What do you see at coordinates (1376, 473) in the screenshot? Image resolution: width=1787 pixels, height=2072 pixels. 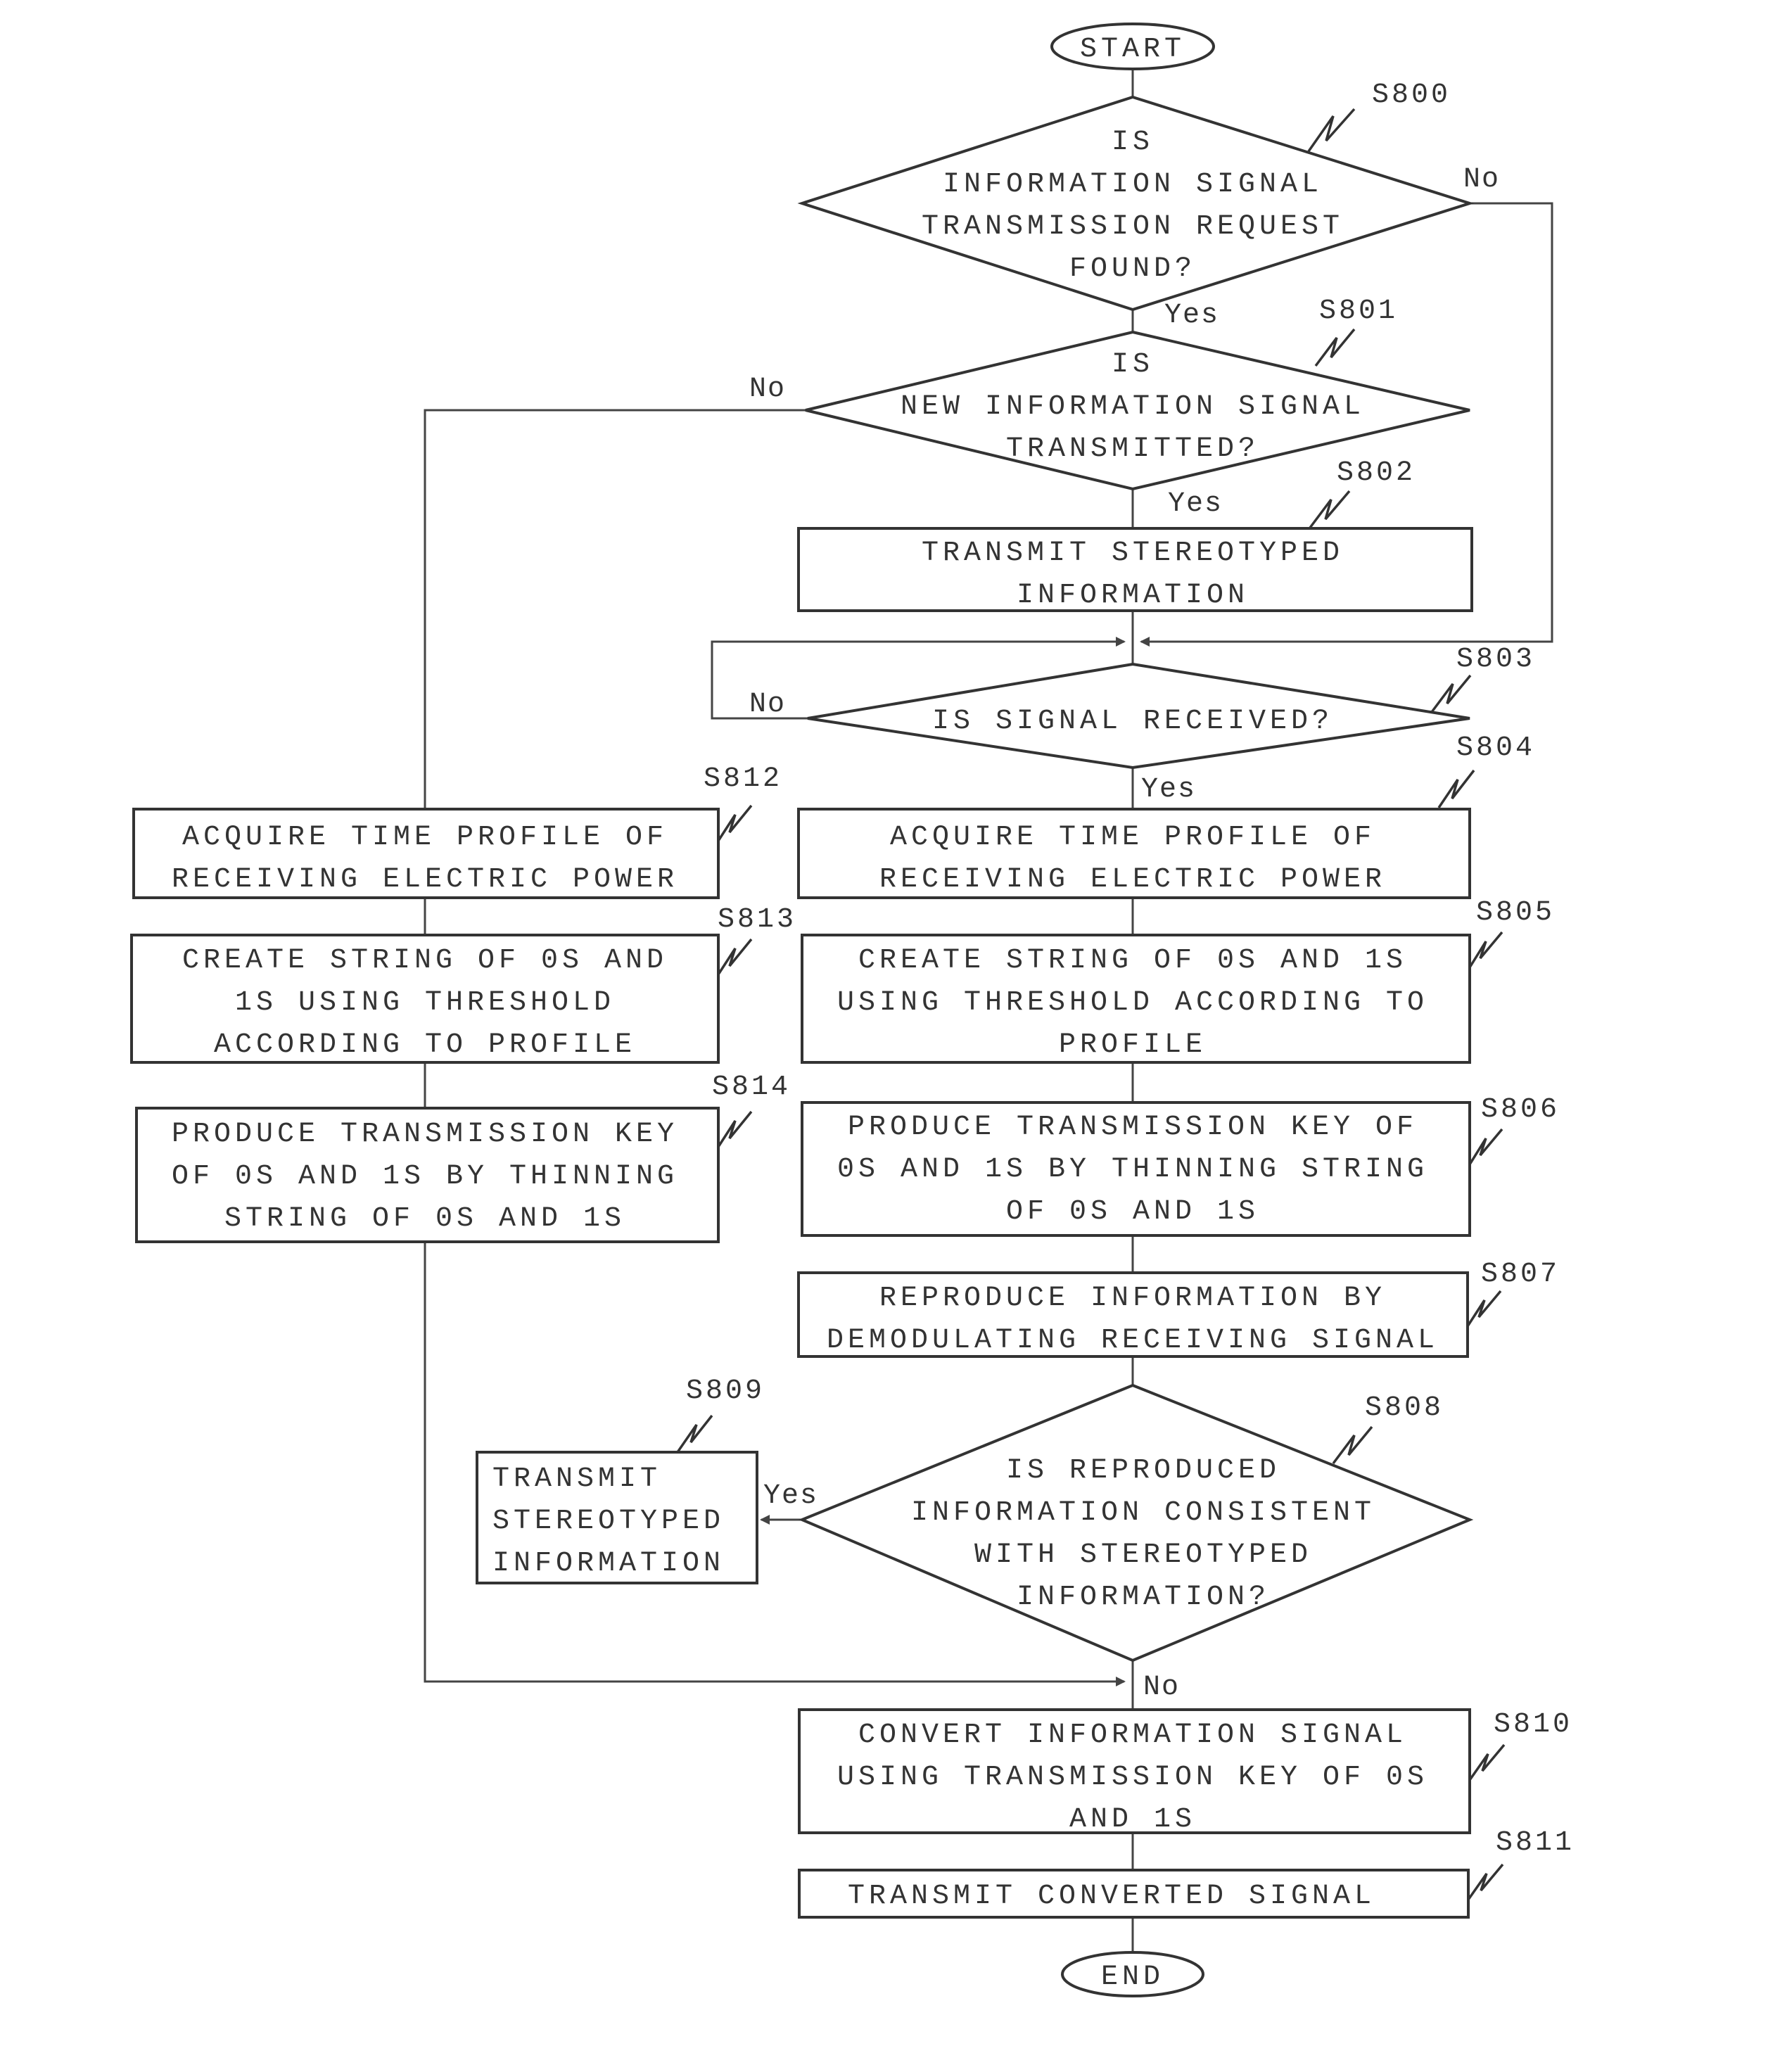 I see `step-label-s802: S802` at bounding box center [1376, 473].